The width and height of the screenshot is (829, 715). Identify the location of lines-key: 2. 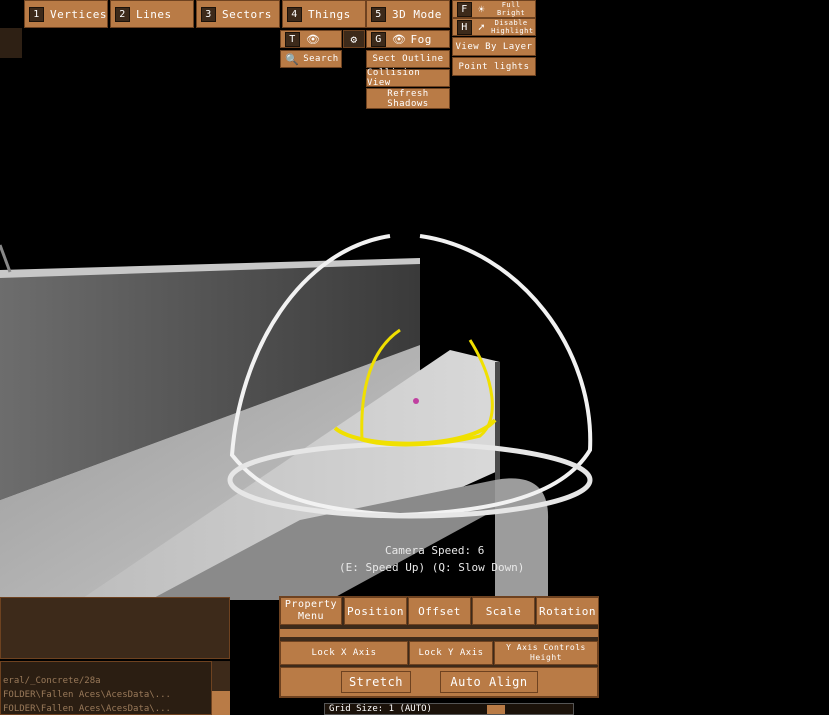
(122, 14).